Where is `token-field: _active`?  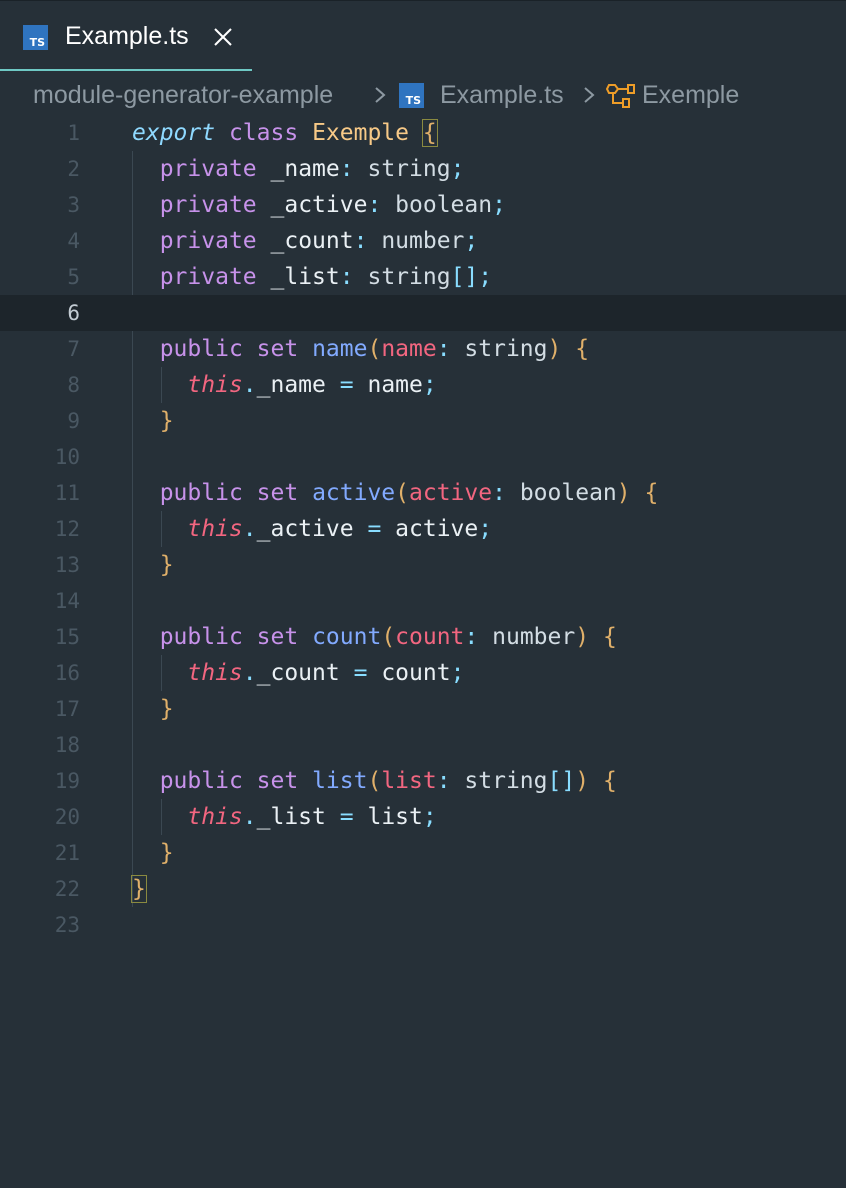
token-field: _active is located at coordinates (305, 529).